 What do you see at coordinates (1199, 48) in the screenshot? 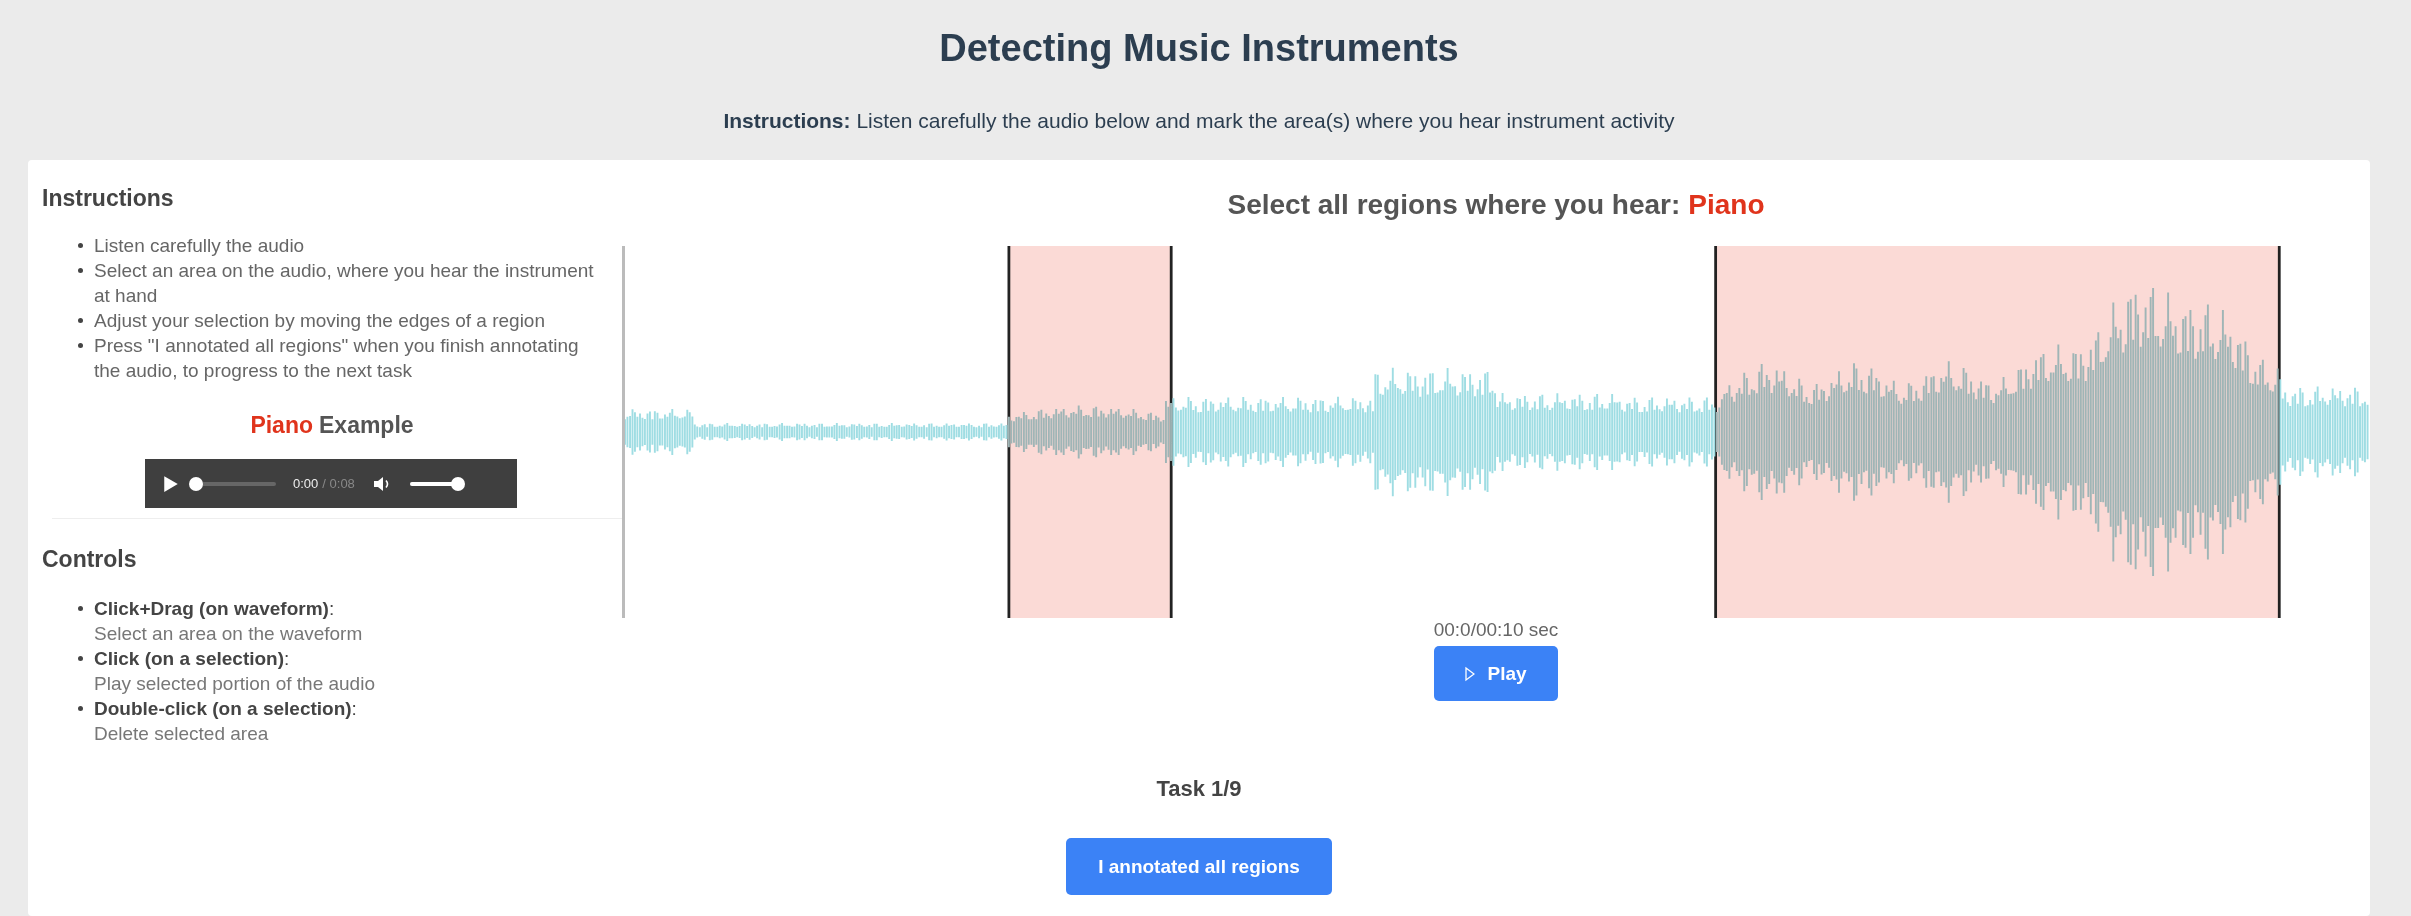
I see `page-title: Detecting Music Instruments` at bounding box center [1199, 48].